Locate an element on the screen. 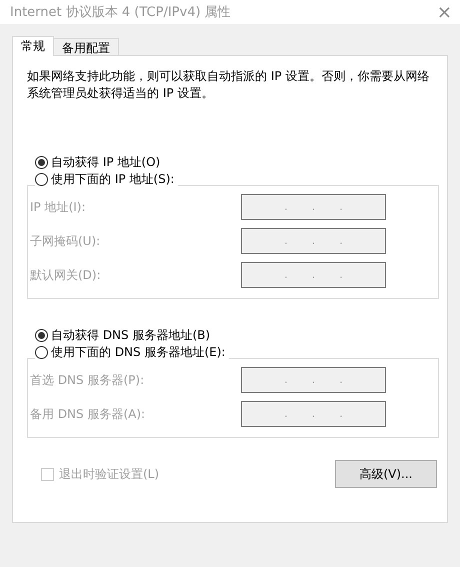 Image resolution: width=460 pixels, height=567 pixels. radio-button: 使用下面的 IP 地址(S): is located at coordinates (106, 179).